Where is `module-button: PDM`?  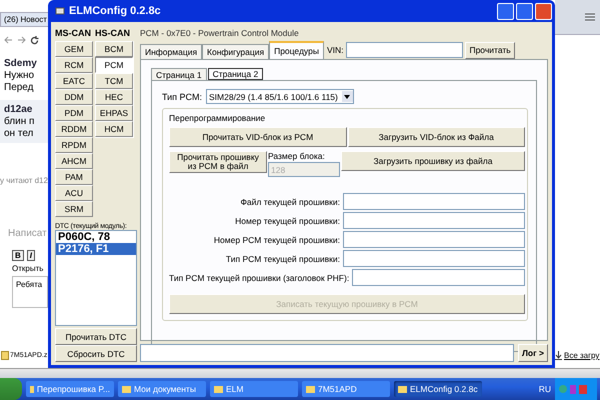
module-button: PDM is located at coordinates (74, 113).